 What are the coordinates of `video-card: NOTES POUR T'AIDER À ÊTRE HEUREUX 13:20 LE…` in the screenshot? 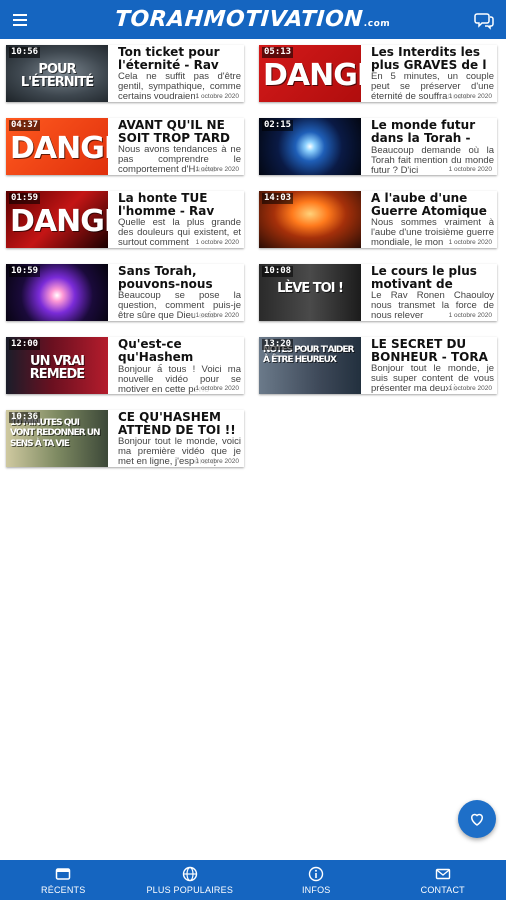 It's located at (378, 365).